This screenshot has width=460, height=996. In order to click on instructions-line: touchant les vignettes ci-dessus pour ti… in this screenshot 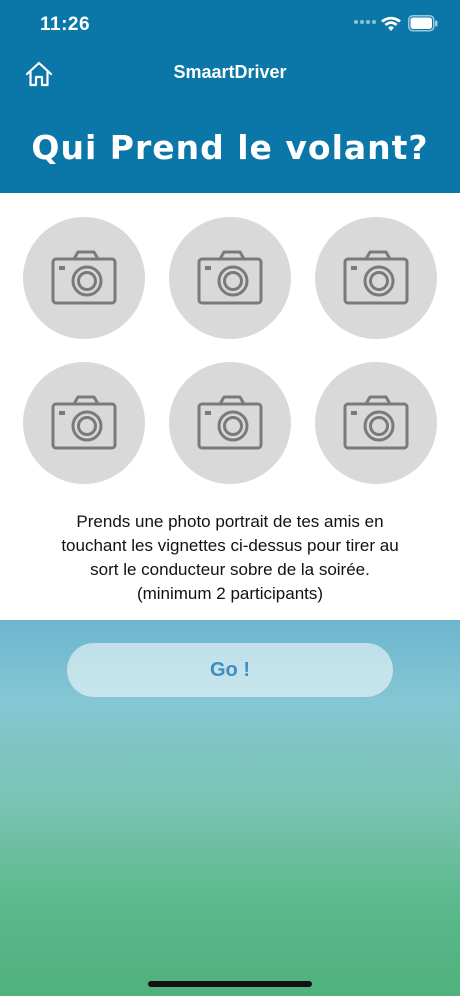, I will do `click(230, 545)`.